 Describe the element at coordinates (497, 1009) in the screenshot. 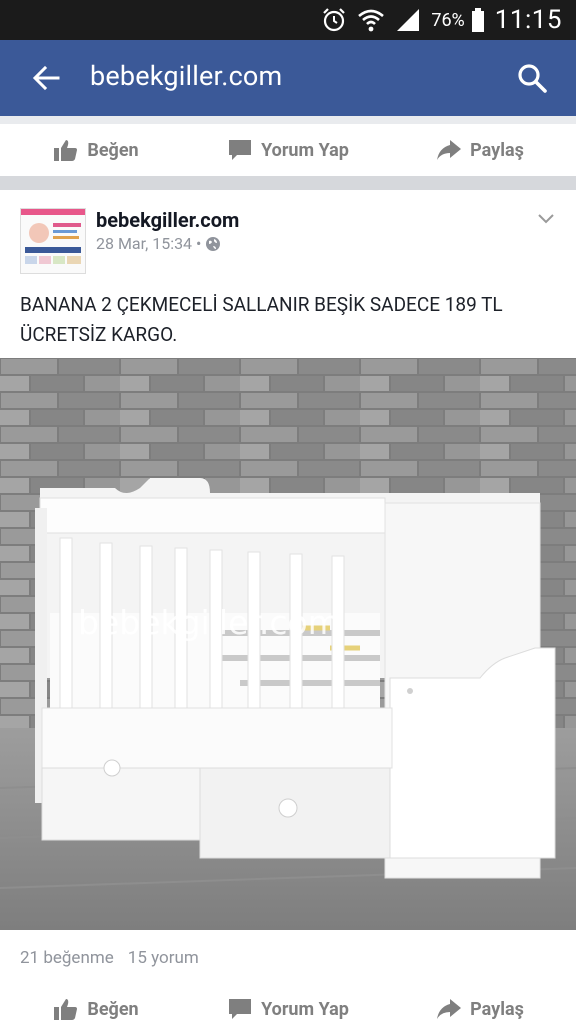

I see `share-label-bottom: Paylaş` at that location.